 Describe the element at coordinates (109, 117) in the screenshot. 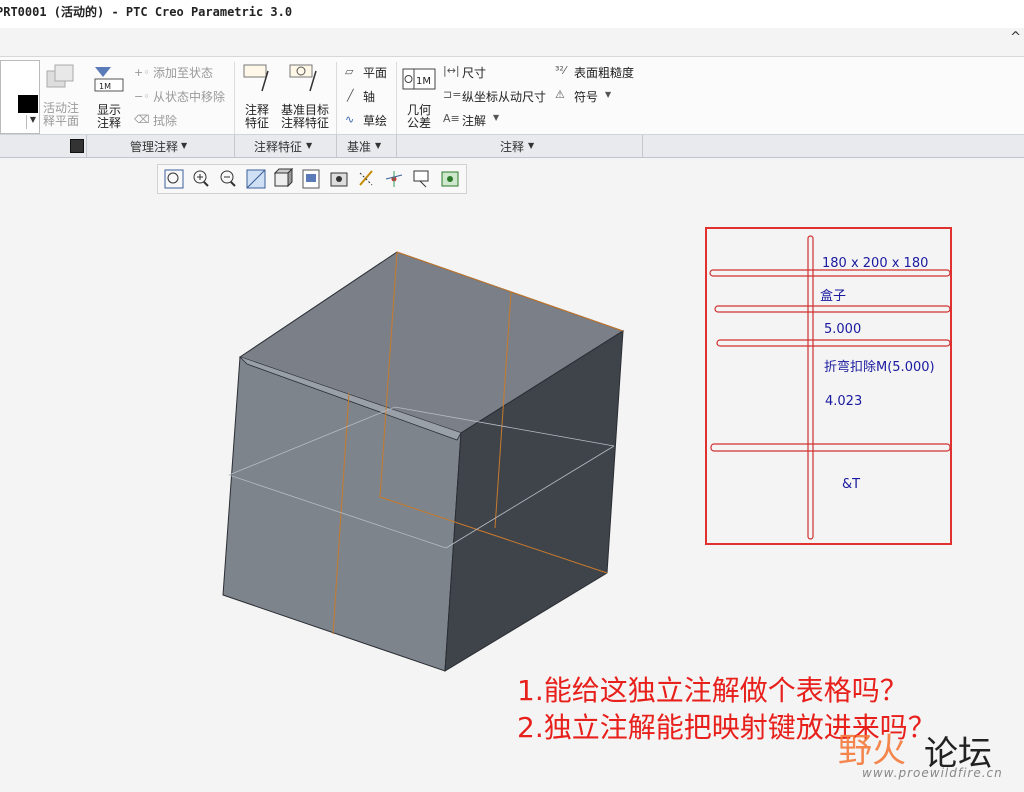

I see `show-annotations-button: 显示 注释` at that location.